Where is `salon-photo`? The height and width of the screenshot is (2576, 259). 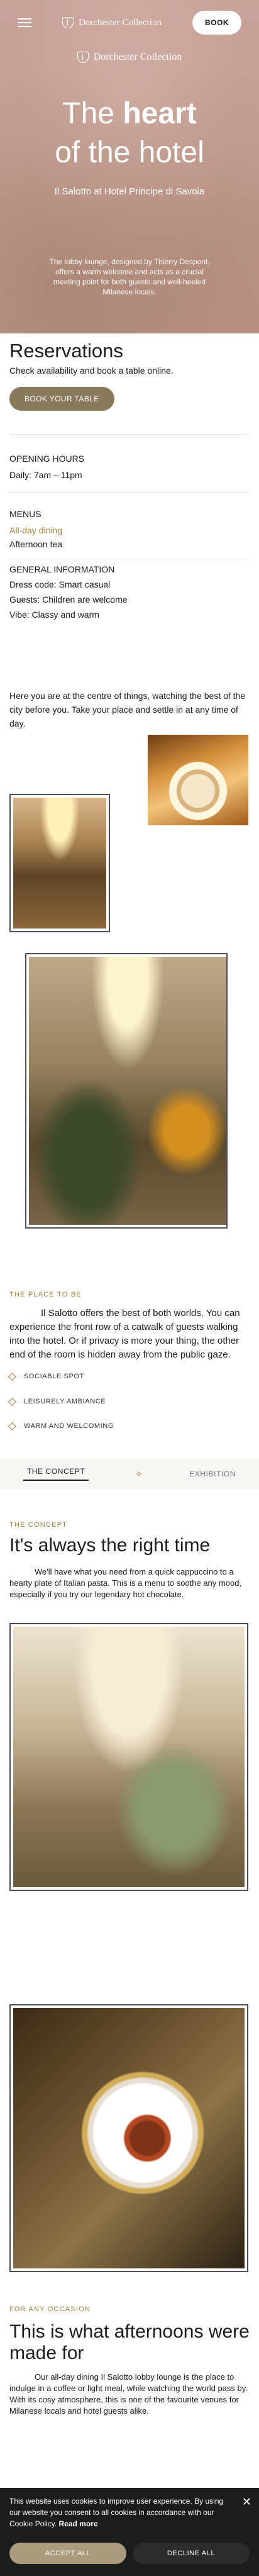
salon-photo is located at coordinates (129, 1757).